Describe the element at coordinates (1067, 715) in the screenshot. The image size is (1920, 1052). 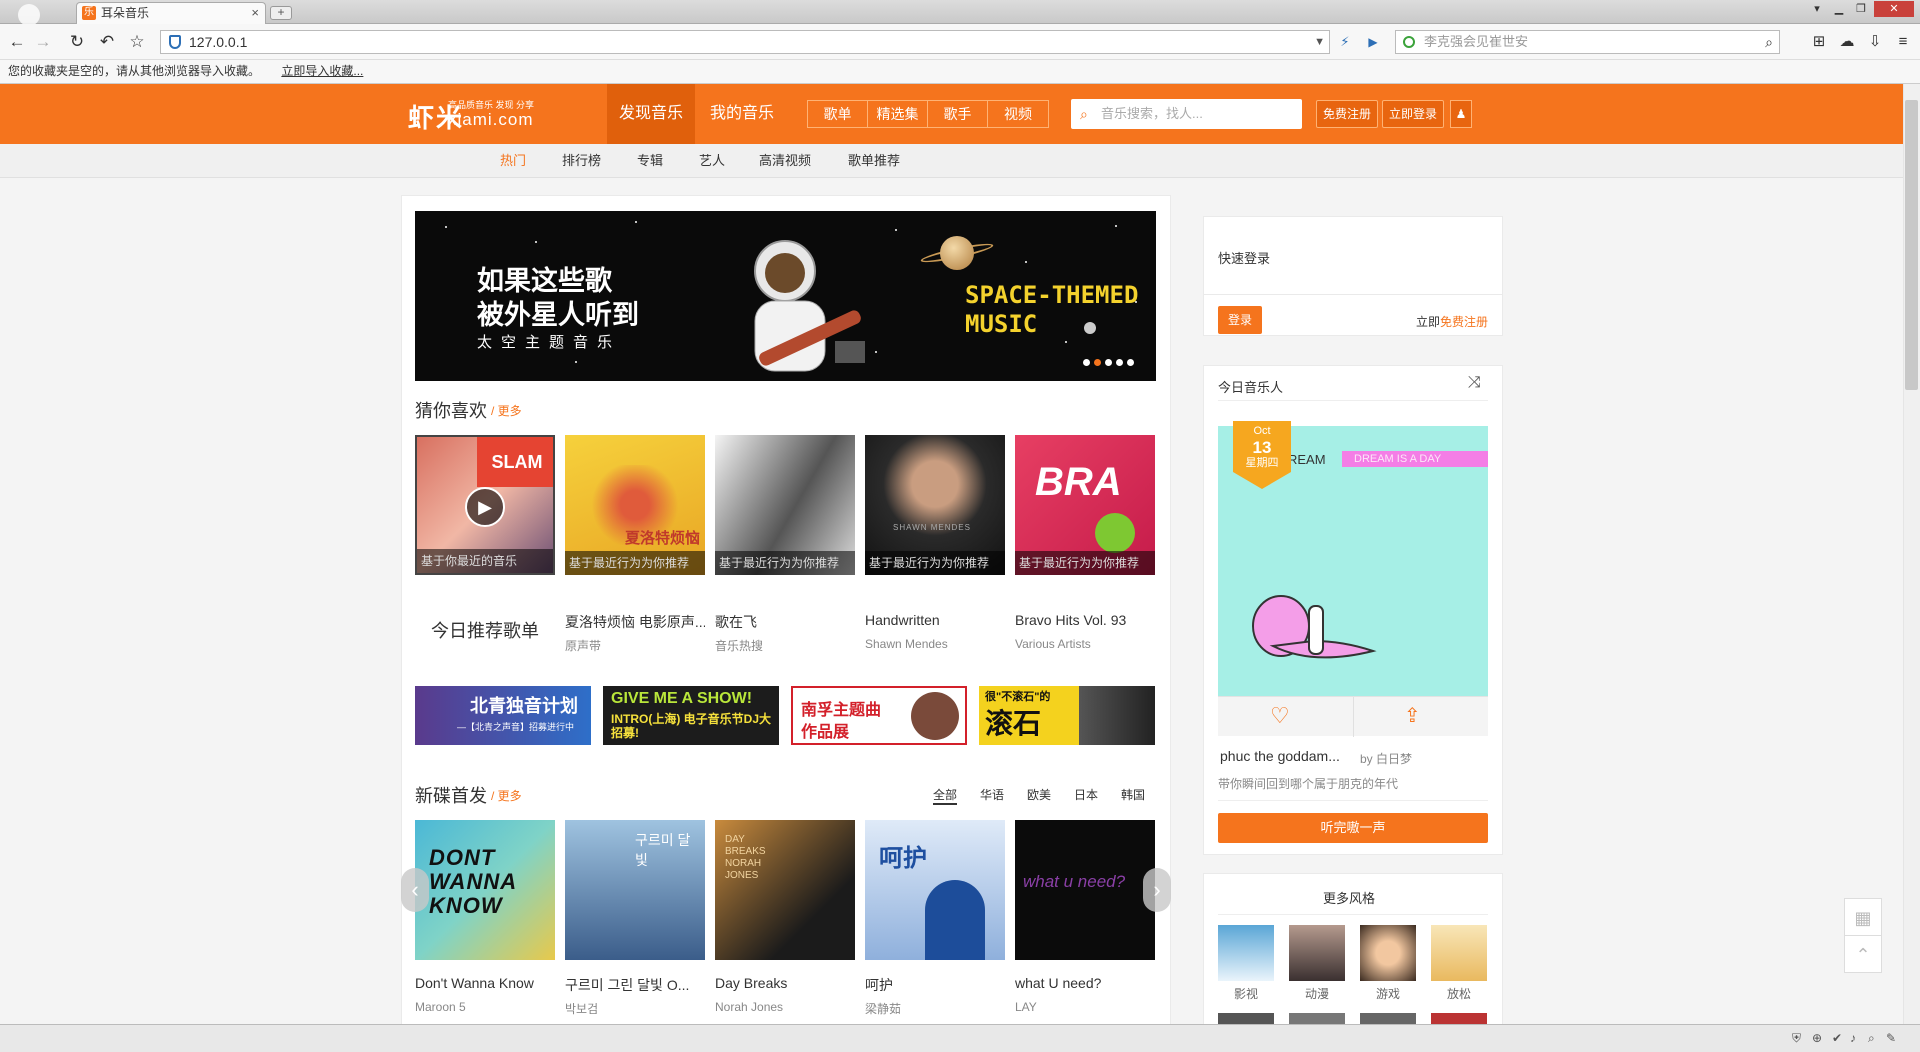
I see `promo-ad-4: 很"不滚石"的 滚石` at that location.